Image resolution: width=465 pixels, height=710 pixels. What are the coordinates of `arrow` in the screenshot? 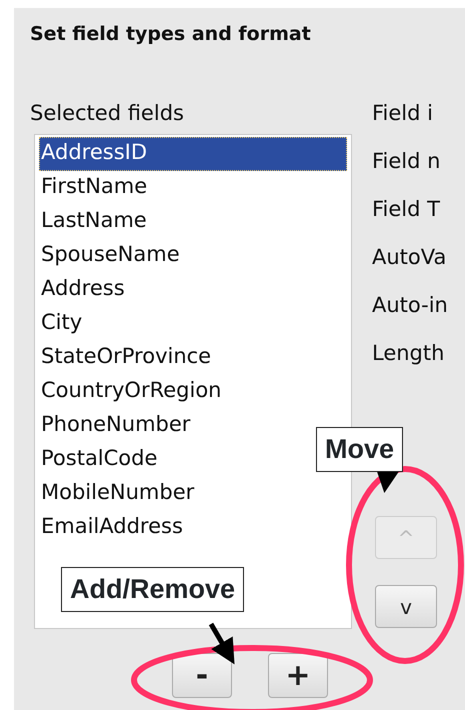 It's located at (221, 643).